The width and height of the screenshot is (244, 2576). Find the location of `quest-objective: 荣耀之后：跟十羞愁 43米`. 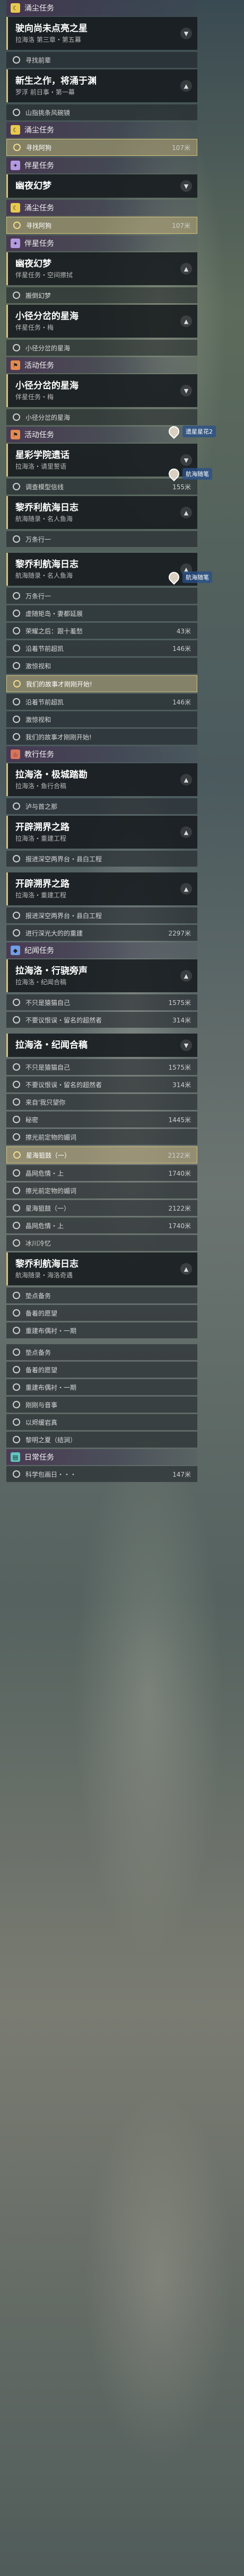

quest-objective: 荣耀之后：跟十羞愁 43米 is located at coordinates (102, 631).